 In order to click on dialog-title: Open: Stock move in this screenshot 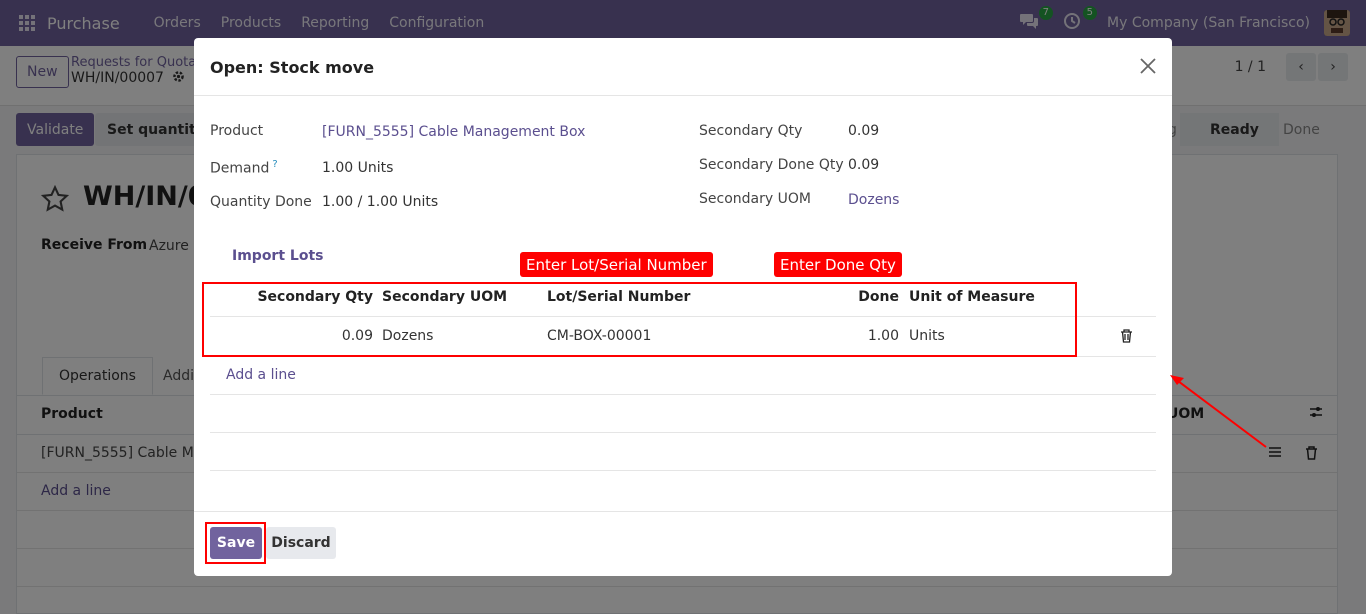, I will do `click(292, 67)`.